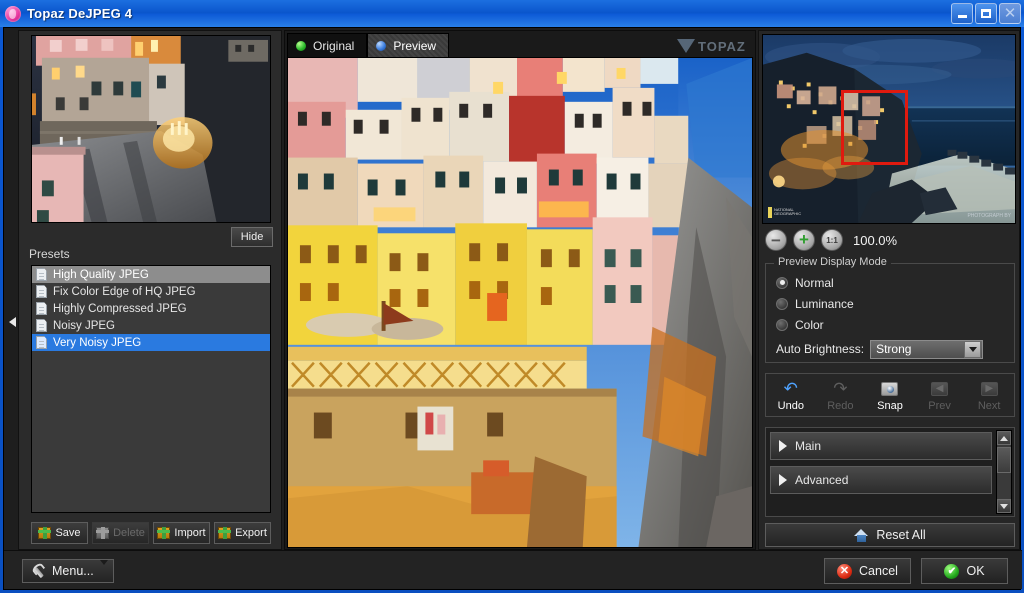 The height and width of the screenshot is (593, 1024). I want to click on sections-scrollbar, so click(1004, 472).